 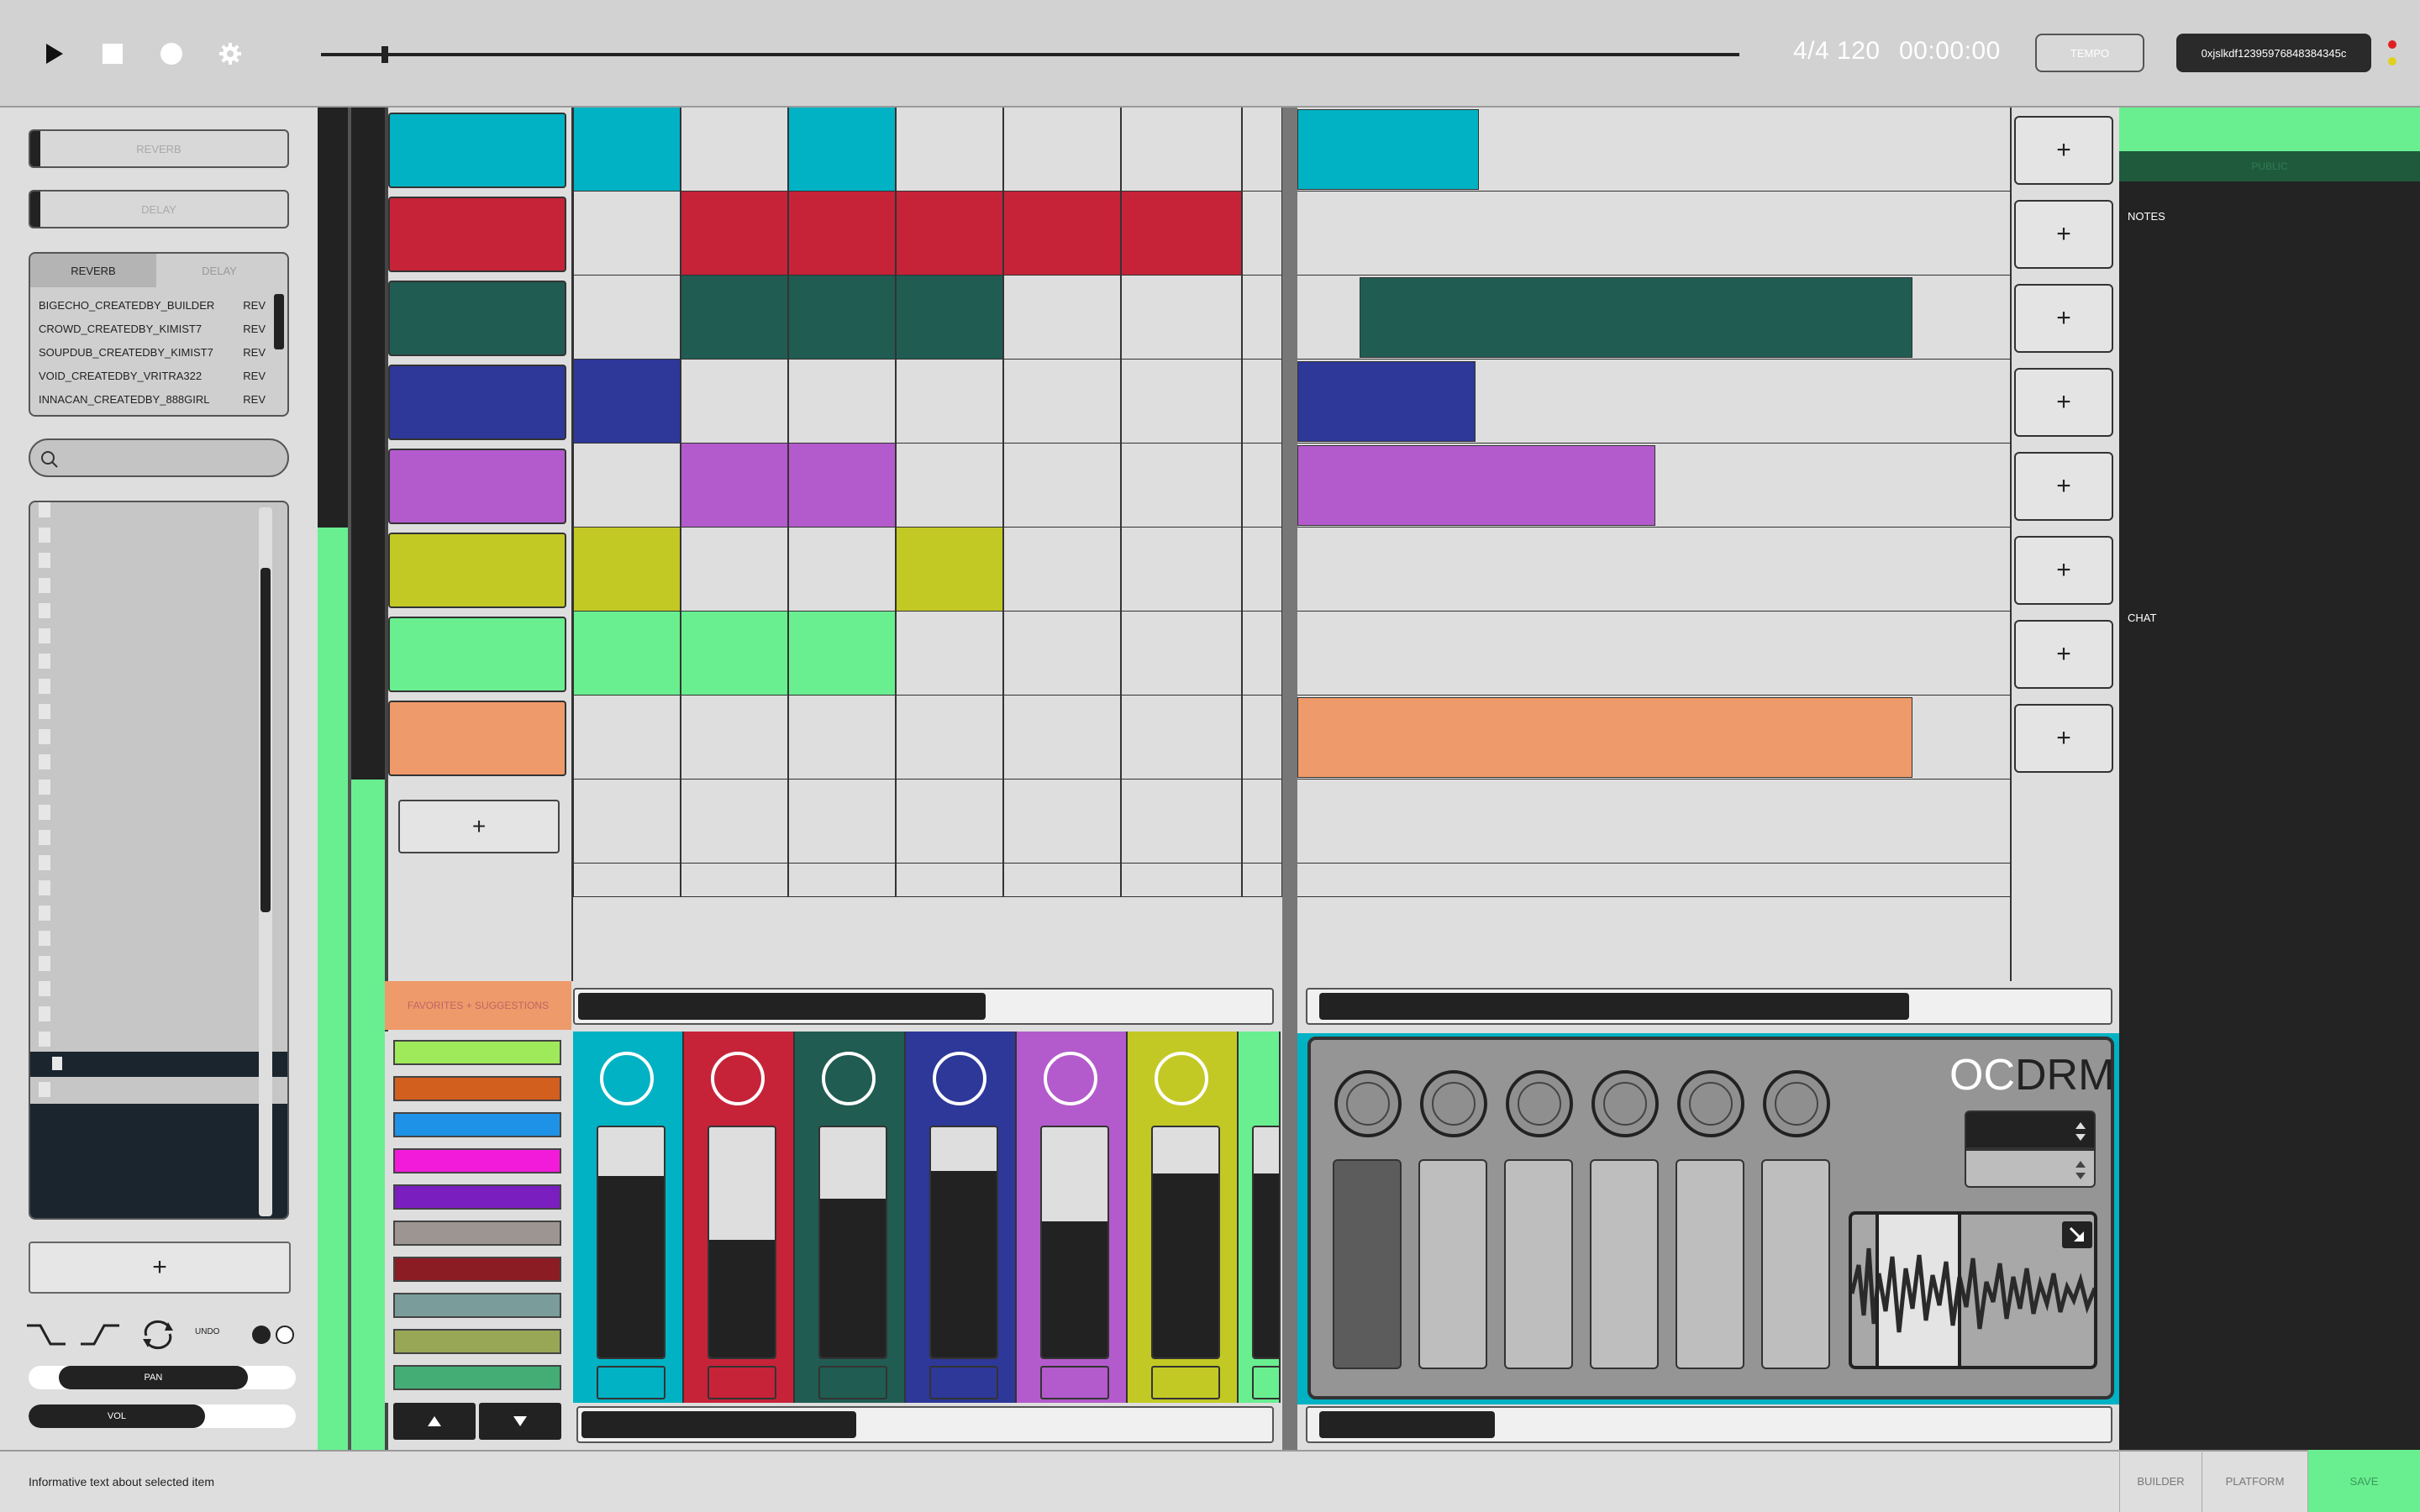 I want to click on list-item: INNACAN_CREATEDBY_888GIRL REV, so click(x=153, y=399).